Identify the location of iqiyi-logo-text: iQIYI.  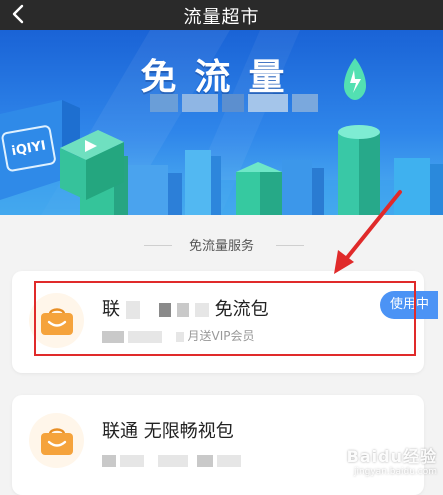
(29, 148).